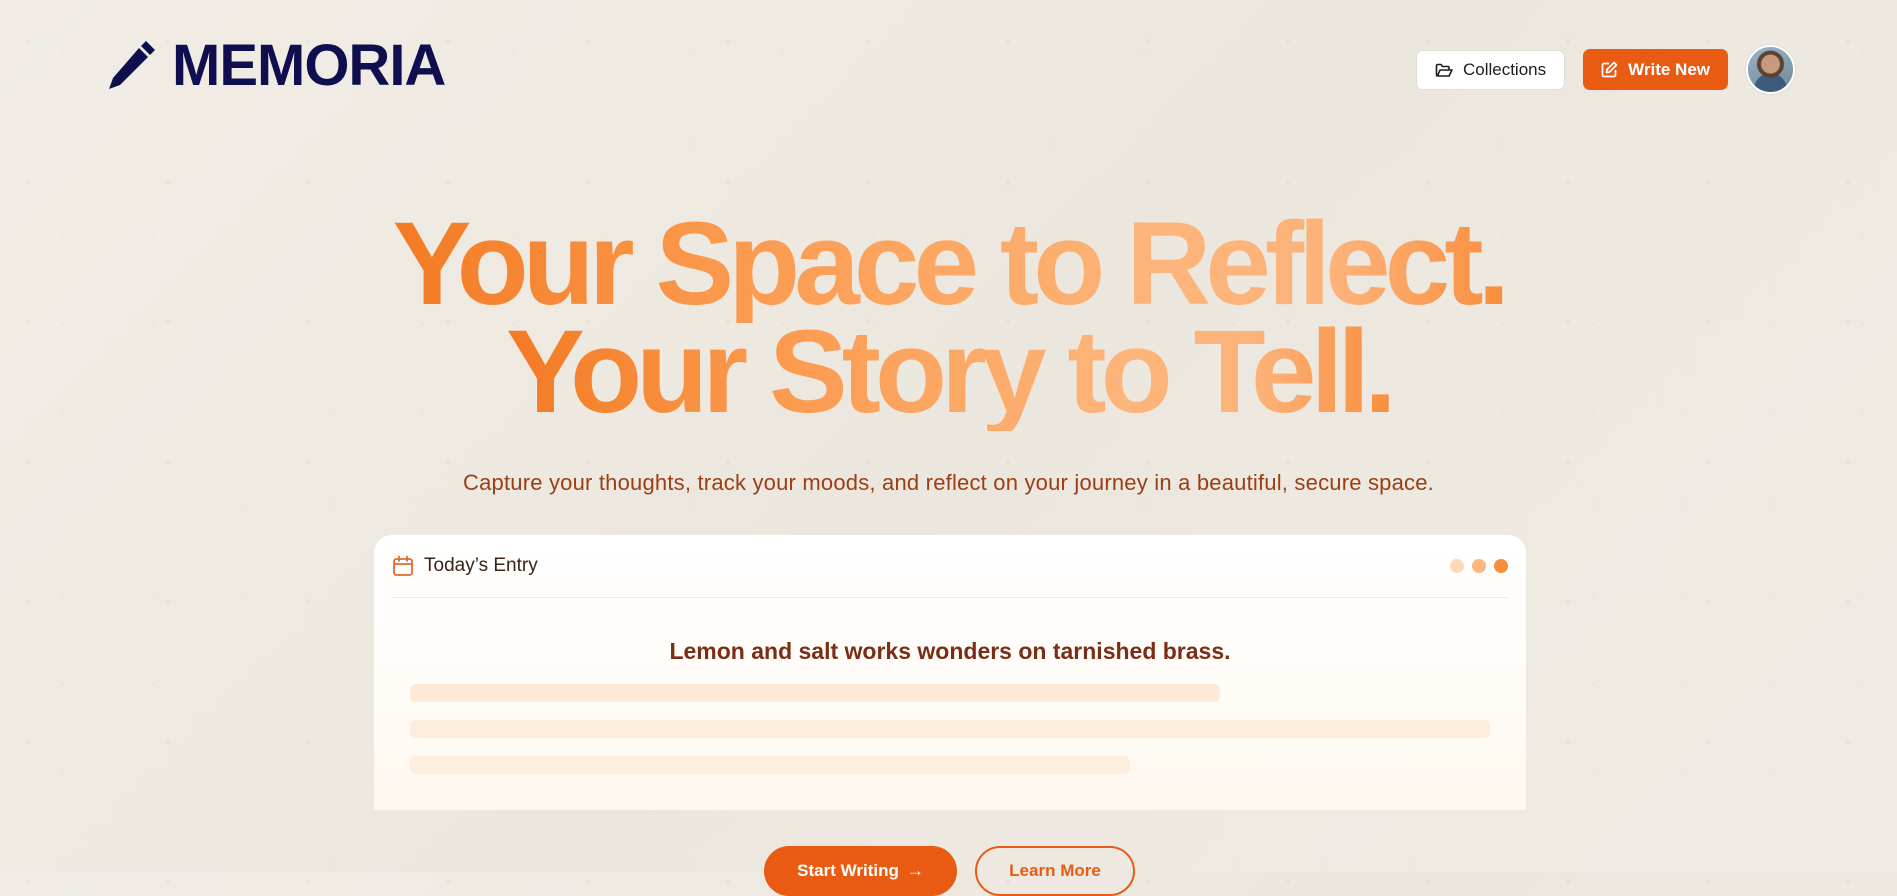 This screenshot has height=896, width=1897. I want to click on learn-more-button: Learn More, so click(1055, 871).